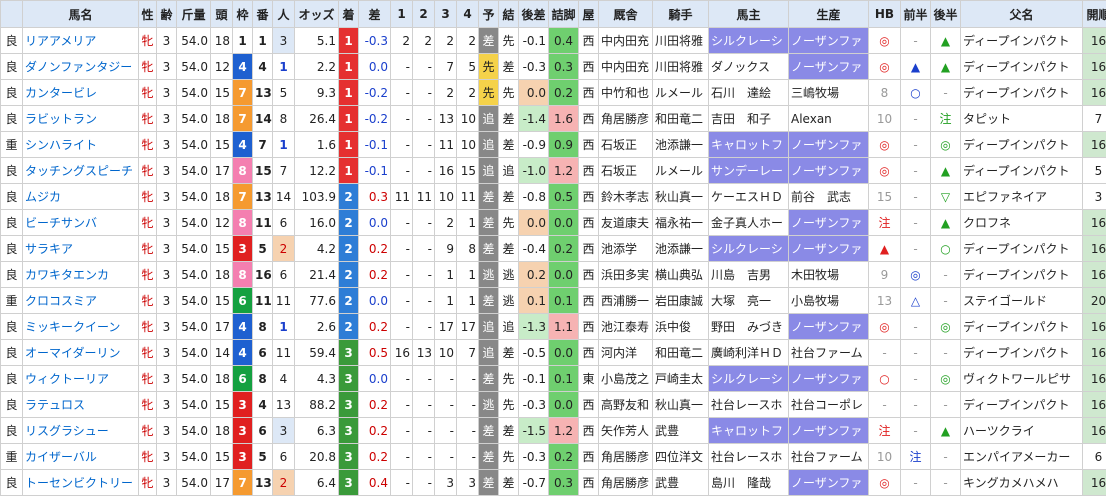 Image resolution: width=1106 pixels, height=498 pixels. What do you see at coordinates (488, 14) in the screenshot?
I see `column-header: 予` at bounding box center [488, 14].